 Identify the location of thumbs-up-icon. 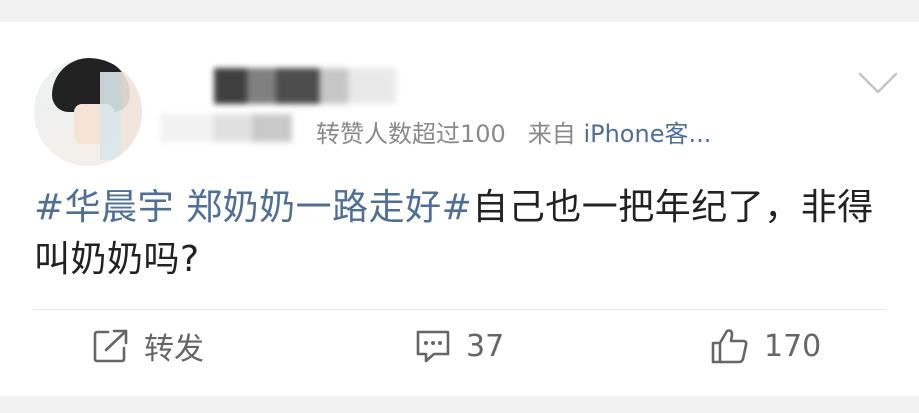
(729, 346).